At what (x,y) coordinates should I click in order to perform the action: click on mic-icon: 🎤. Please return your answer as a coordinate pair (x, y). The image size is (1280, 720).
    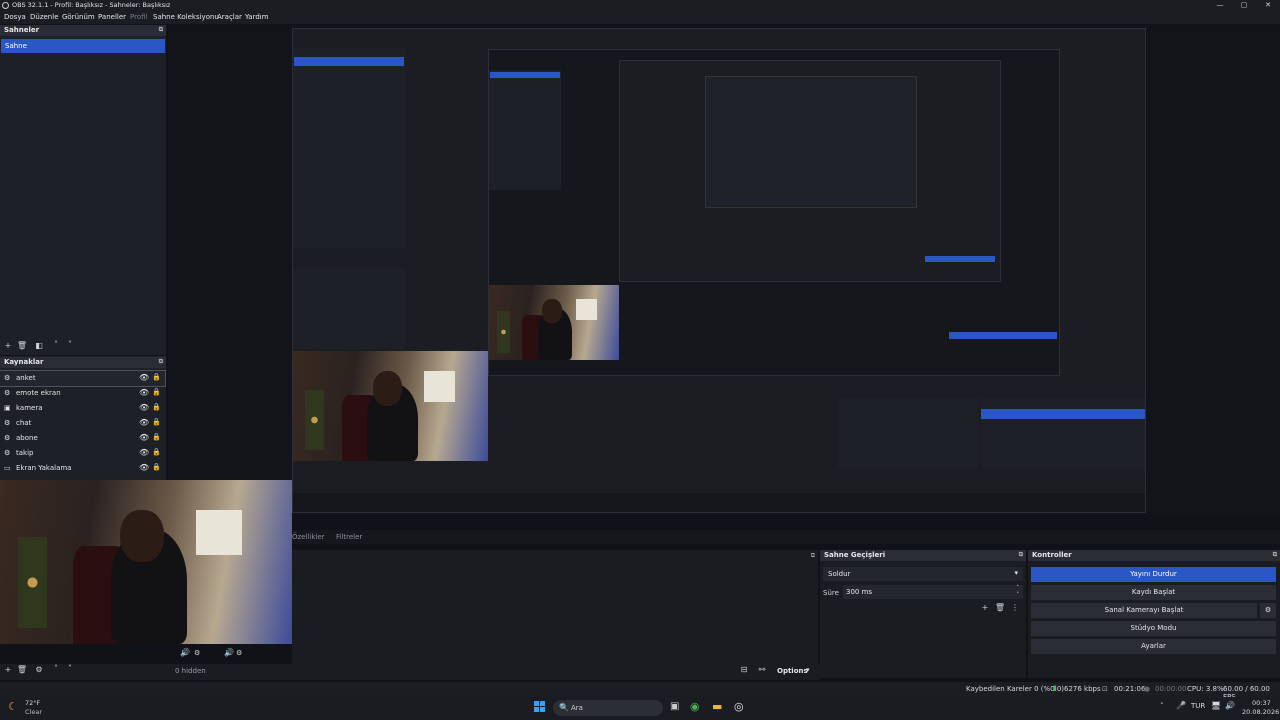
    Looking at the image, I should click on (1181, 705).